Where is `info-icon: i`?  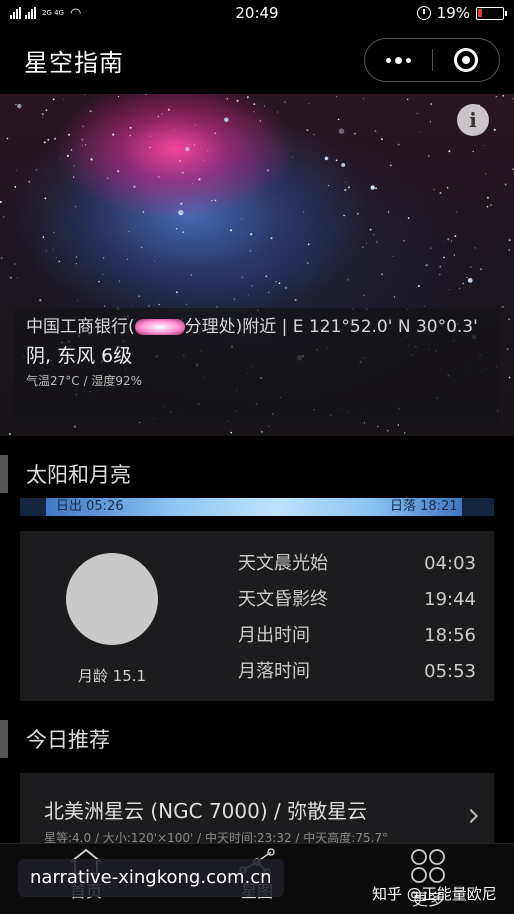
info-icon: i is located at coordinates (473, 120).